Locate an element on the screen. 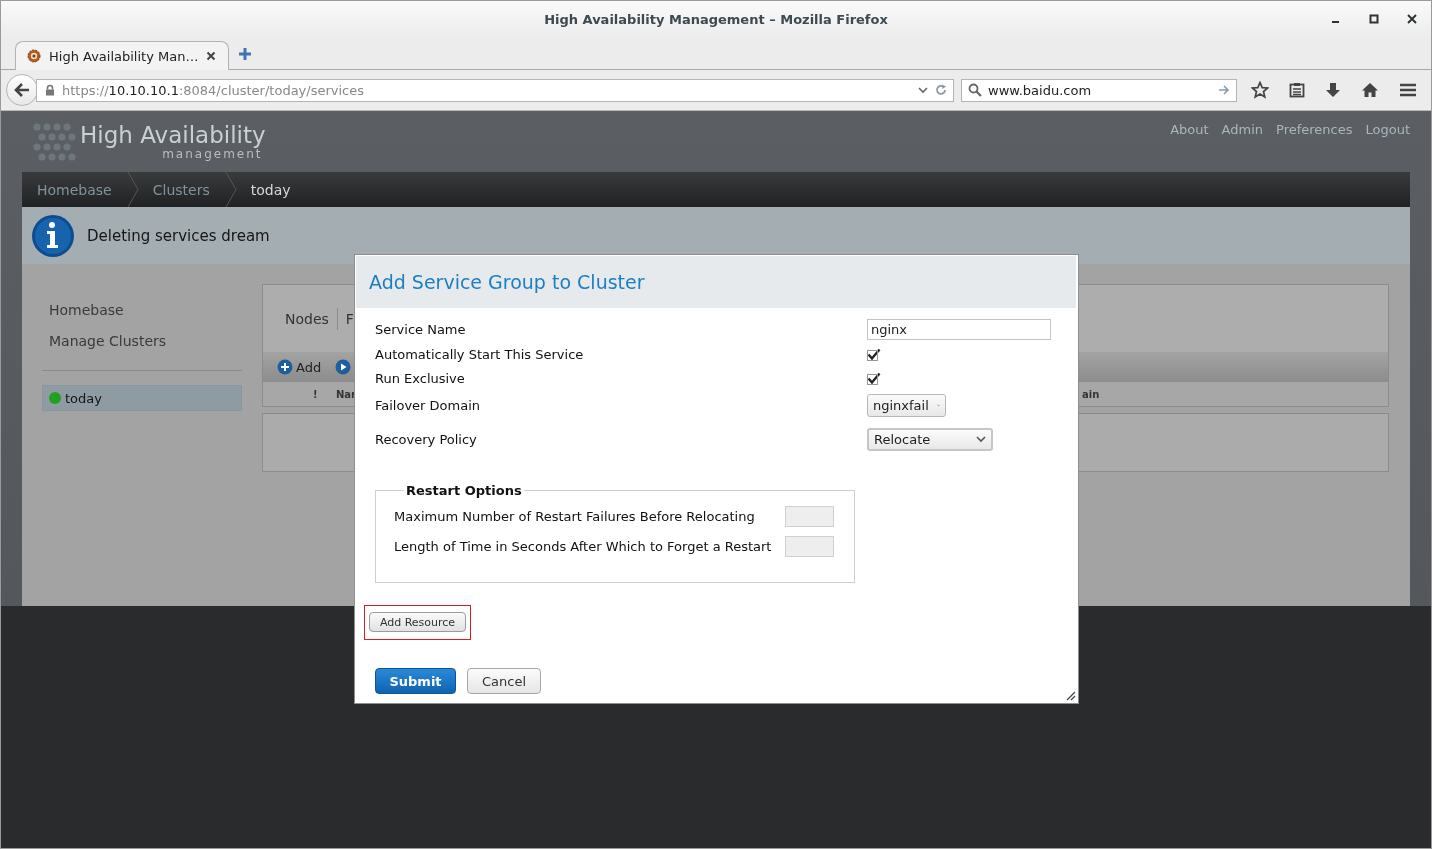 This screenshot has width=1432, height=849. info-icon is located at coordinates (53, 235).